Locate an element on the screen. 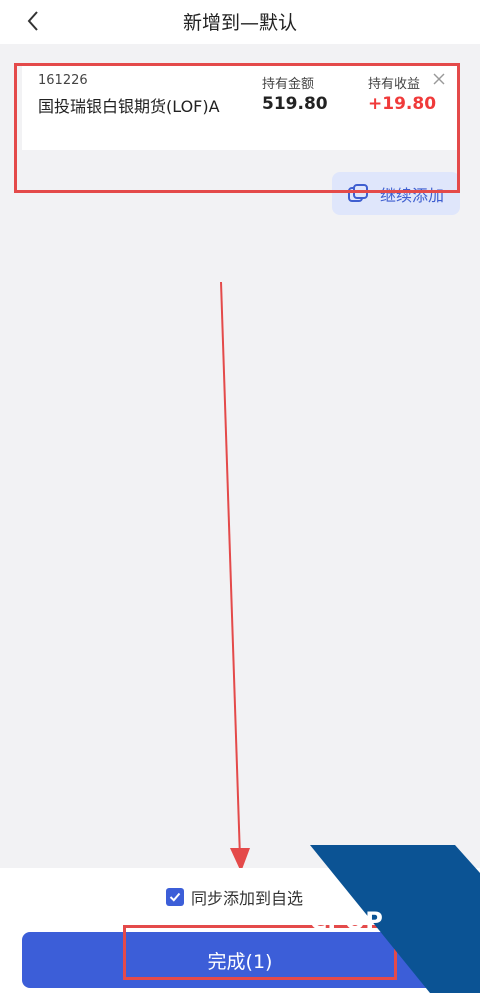 This screenshot has height=993, width=480. svg-text: PCPOP is located at coordinates (341, 921).